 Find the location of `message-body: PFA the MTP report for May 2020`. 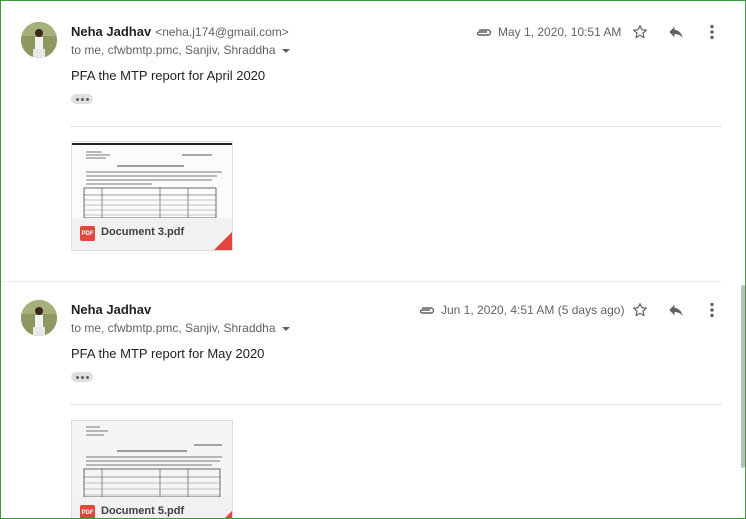

message-body: PFA the MTP report for May 2020 is located at coordinates (168, 353).